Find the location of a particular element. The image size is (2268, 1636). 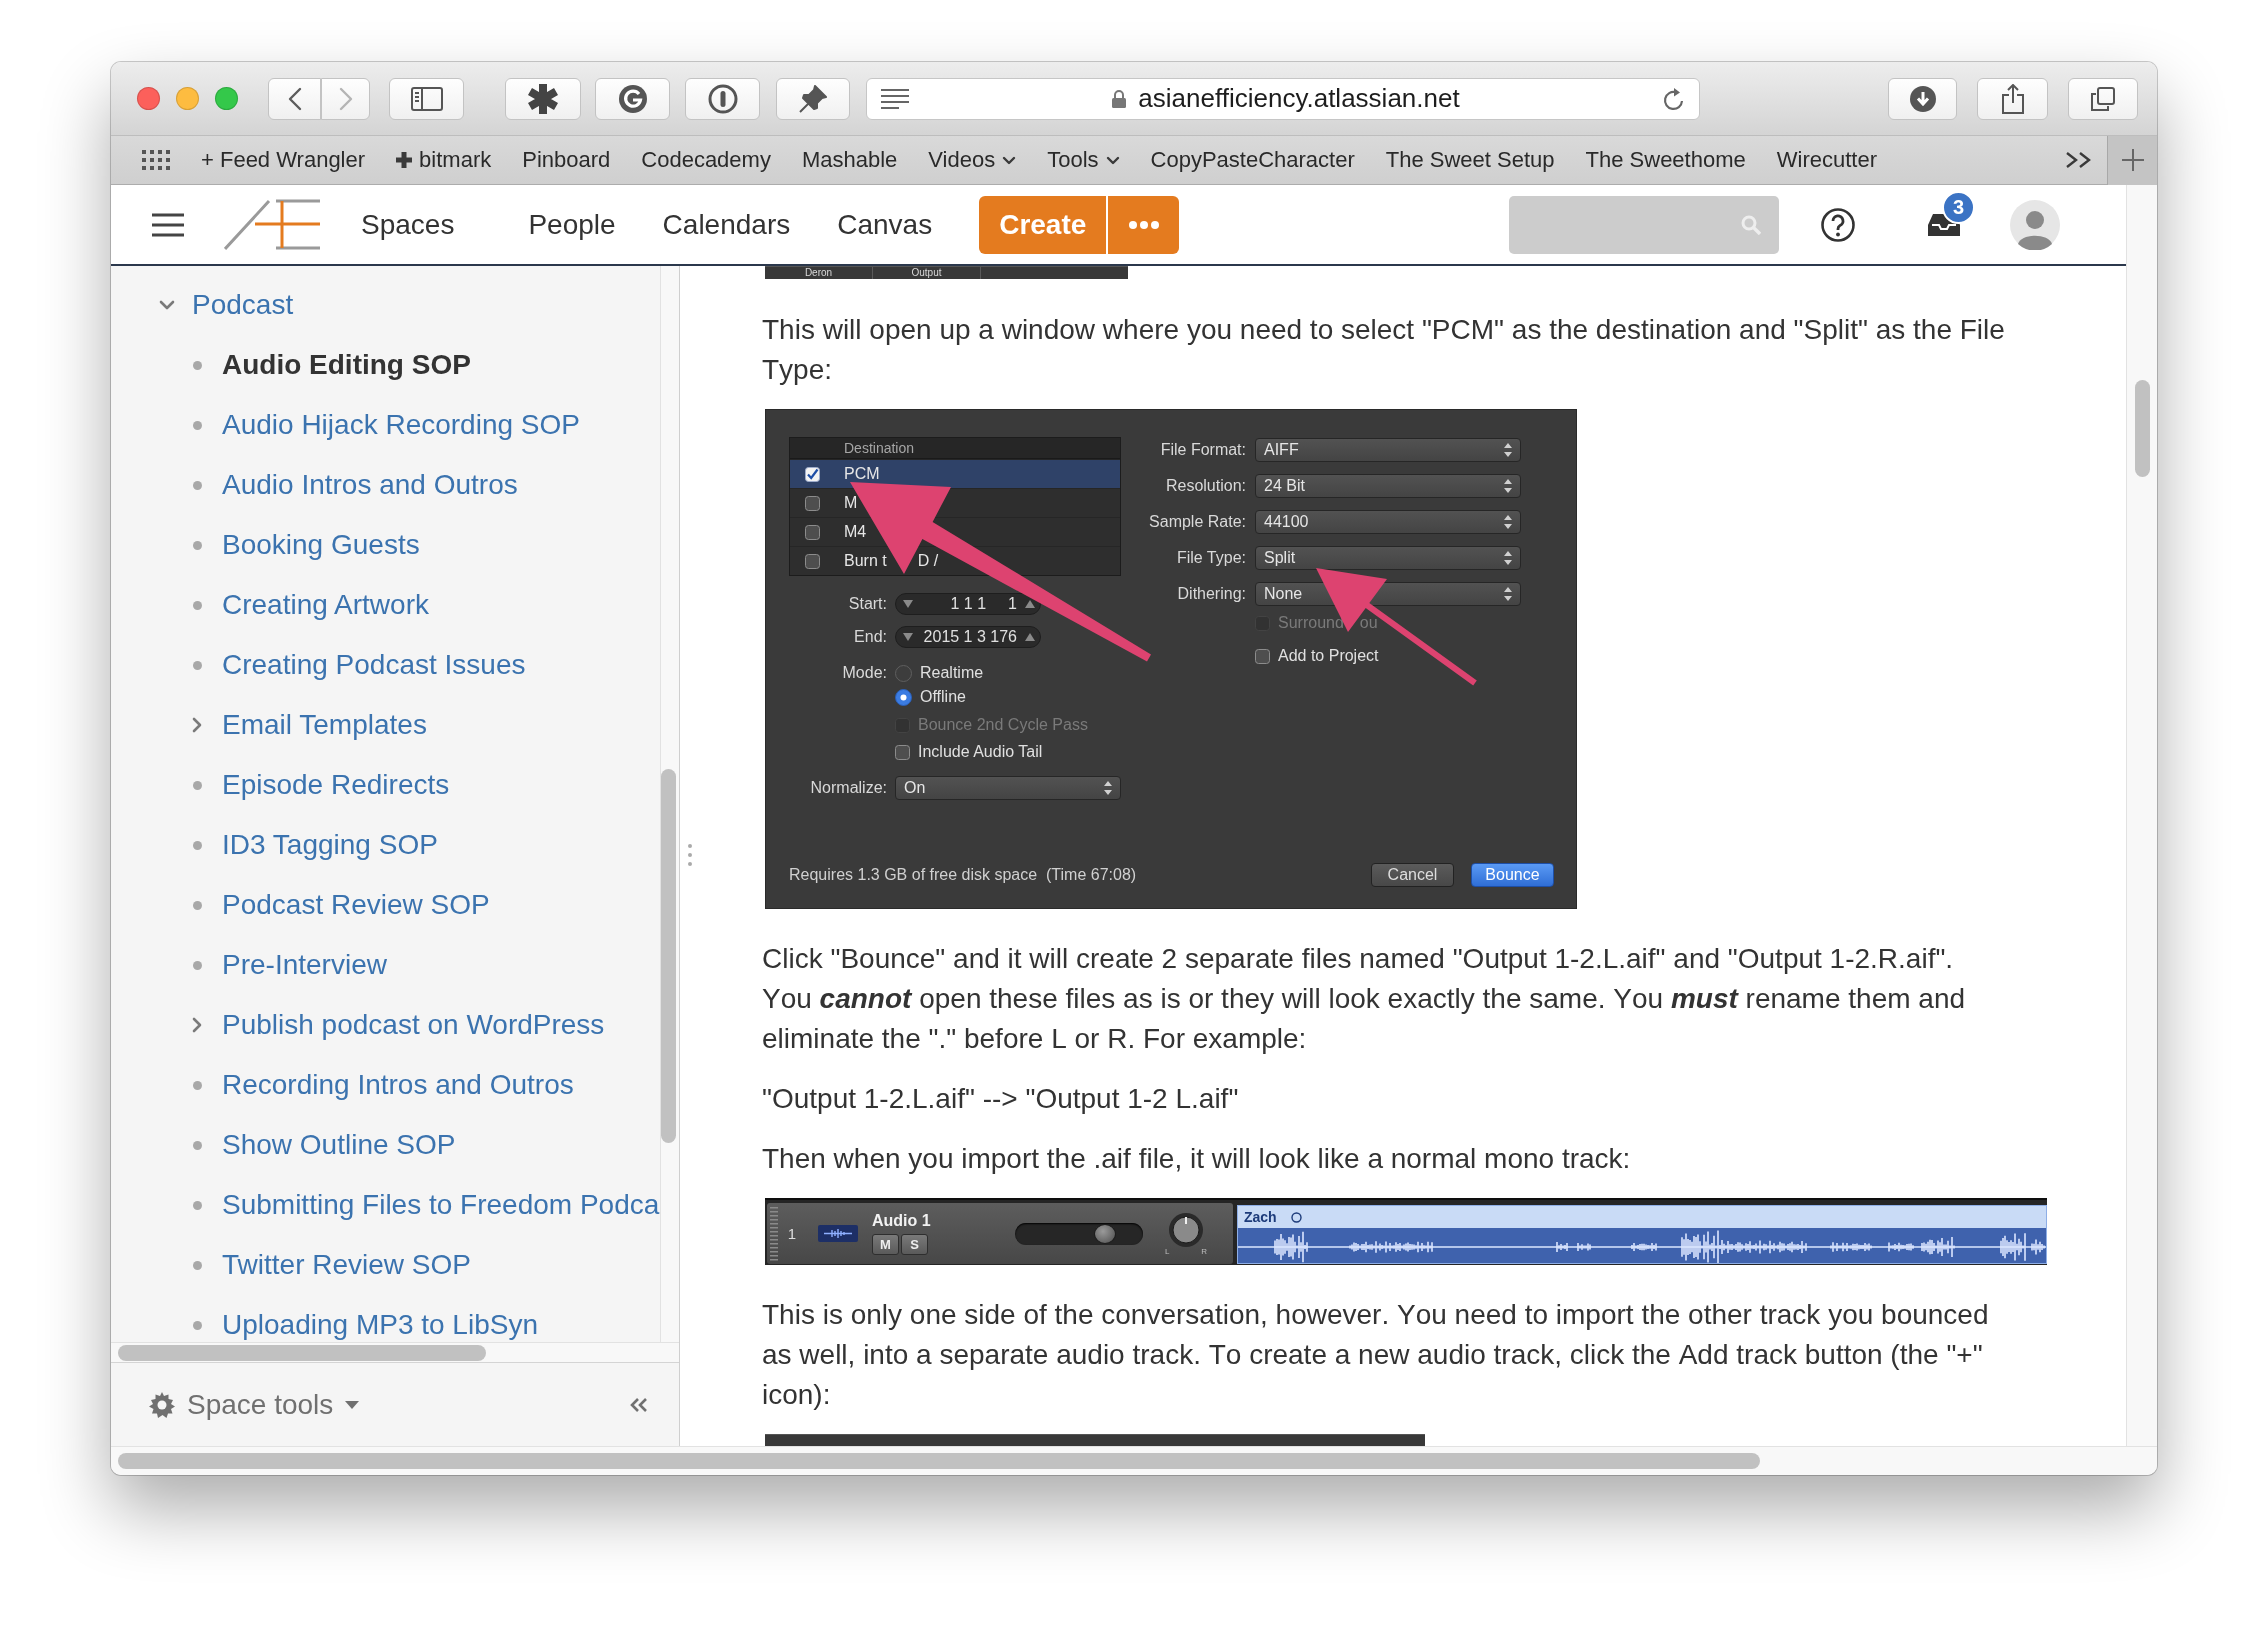

bookmark-link: The Sweet Setup is located at coordinates (1470, 160).